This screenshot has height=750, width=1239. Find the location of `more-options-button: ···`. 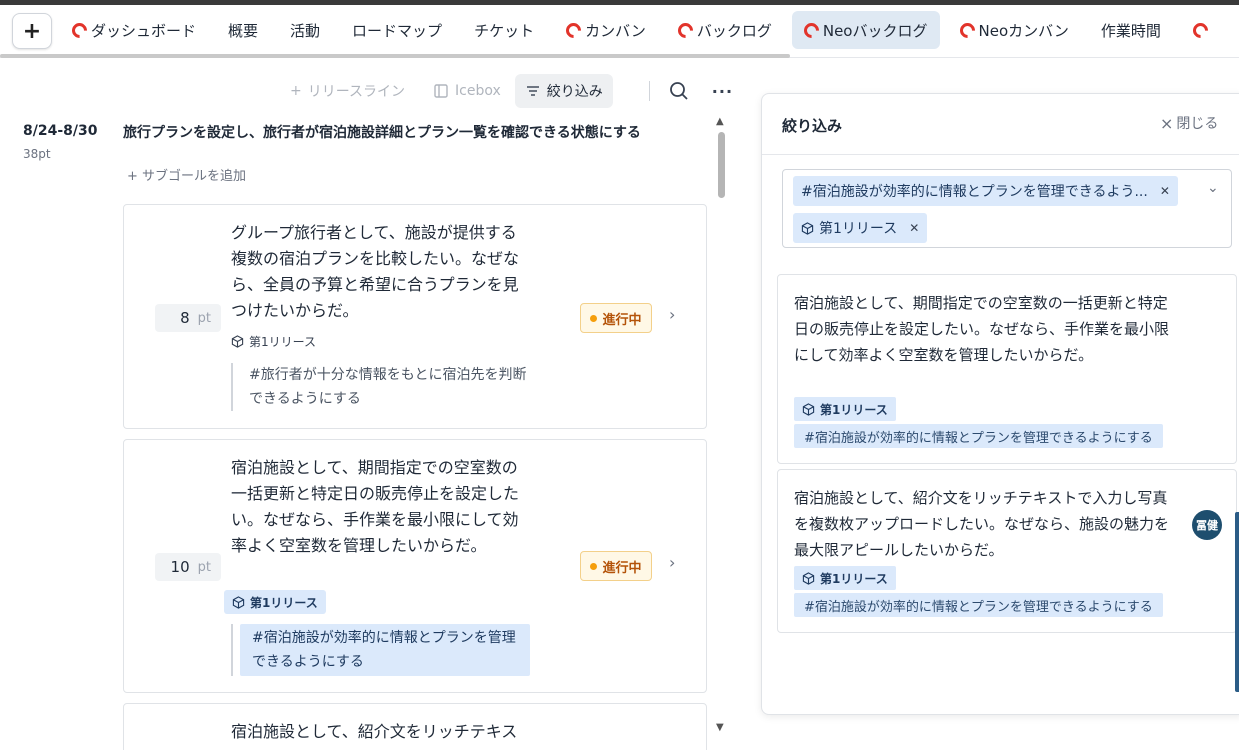

more-options-button: ··· is located at coordinates (722, 91).